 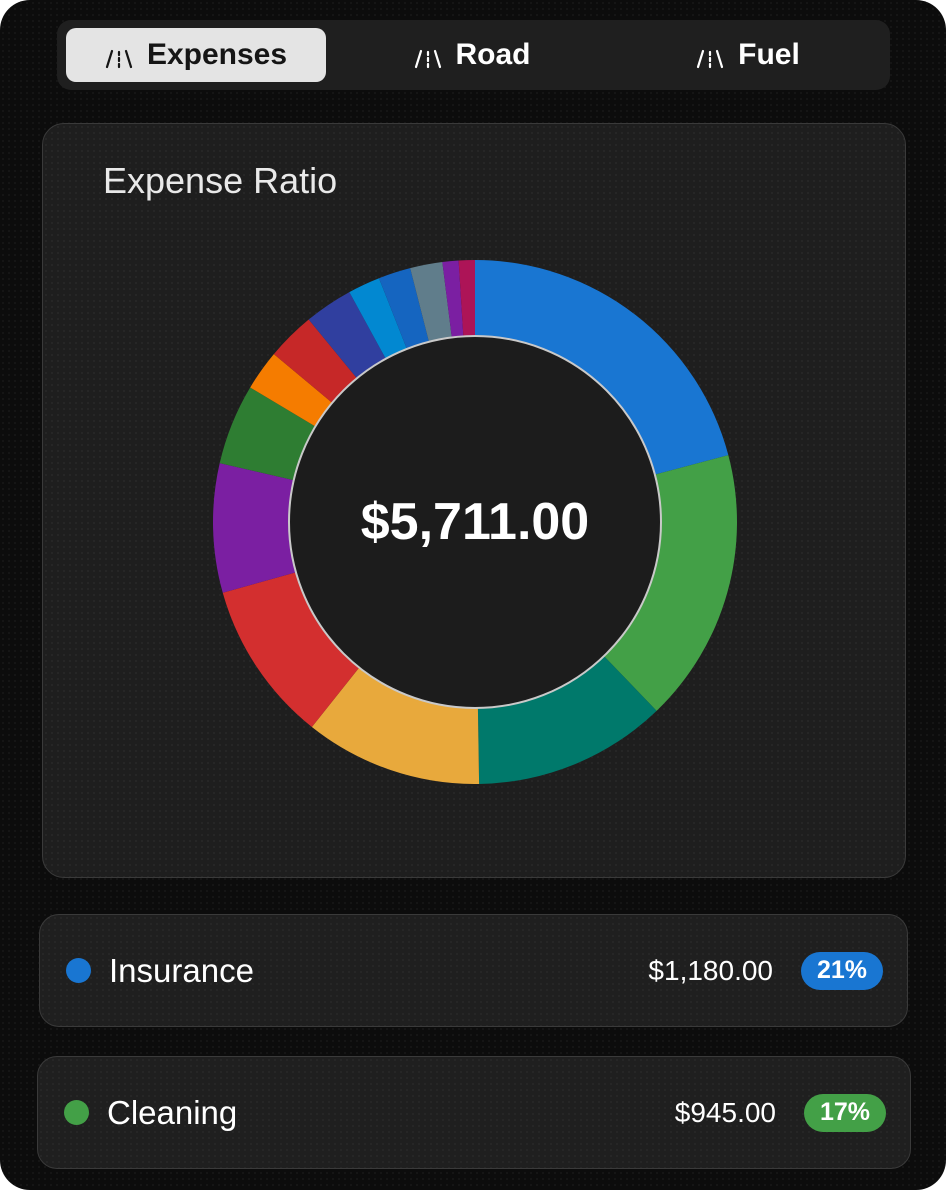 I want to click on tab-label: Expenses, so click(x=217, y=54).